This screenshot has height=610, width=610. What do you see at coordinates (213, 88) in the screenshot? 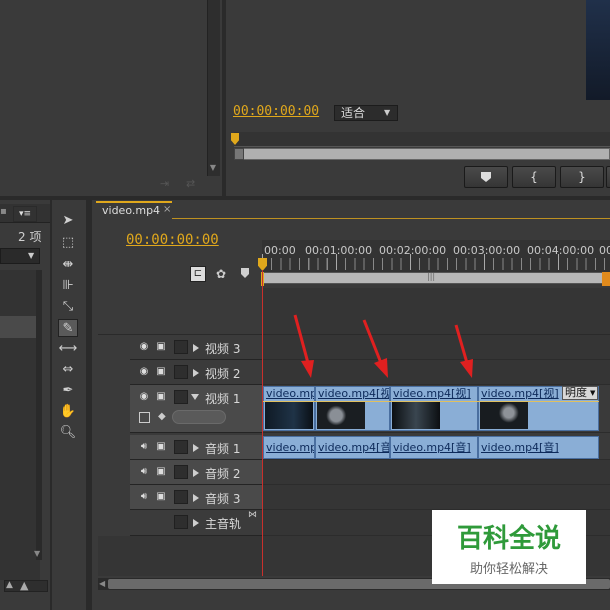
I see `source-monitor-scrollbar` at bounding box center [213, 88].